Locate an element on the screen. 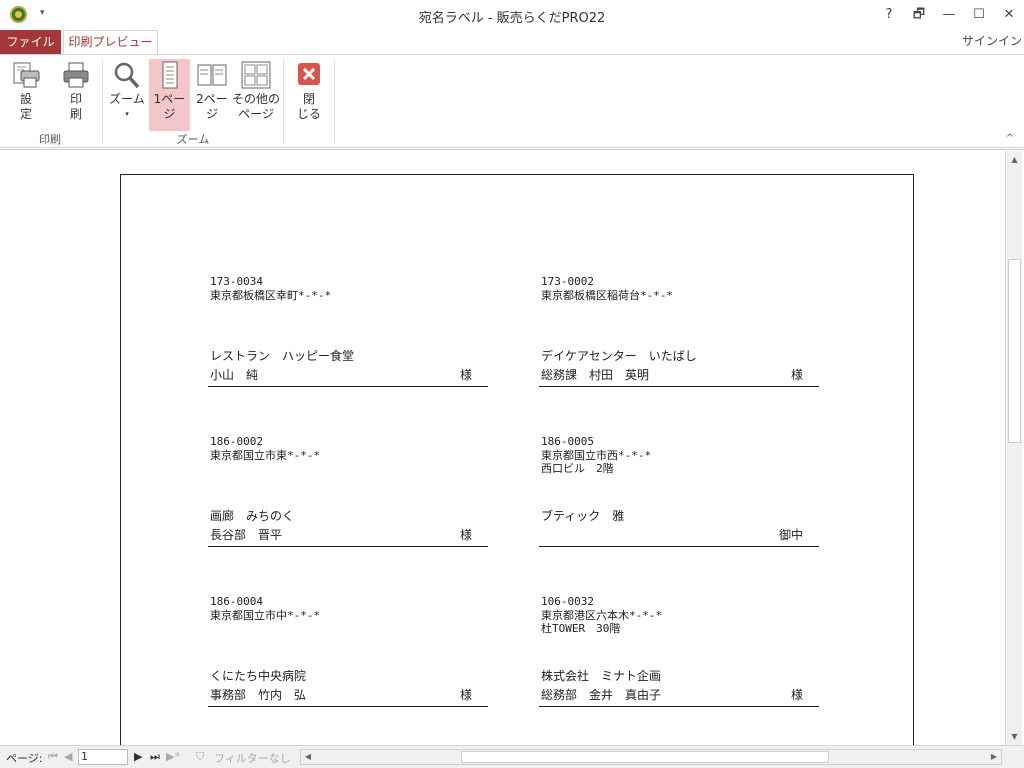 Image resolution: width=1024 pixels, height=768 pixels. page-setup-button: 設 定 is located at coordinates (26, 90).